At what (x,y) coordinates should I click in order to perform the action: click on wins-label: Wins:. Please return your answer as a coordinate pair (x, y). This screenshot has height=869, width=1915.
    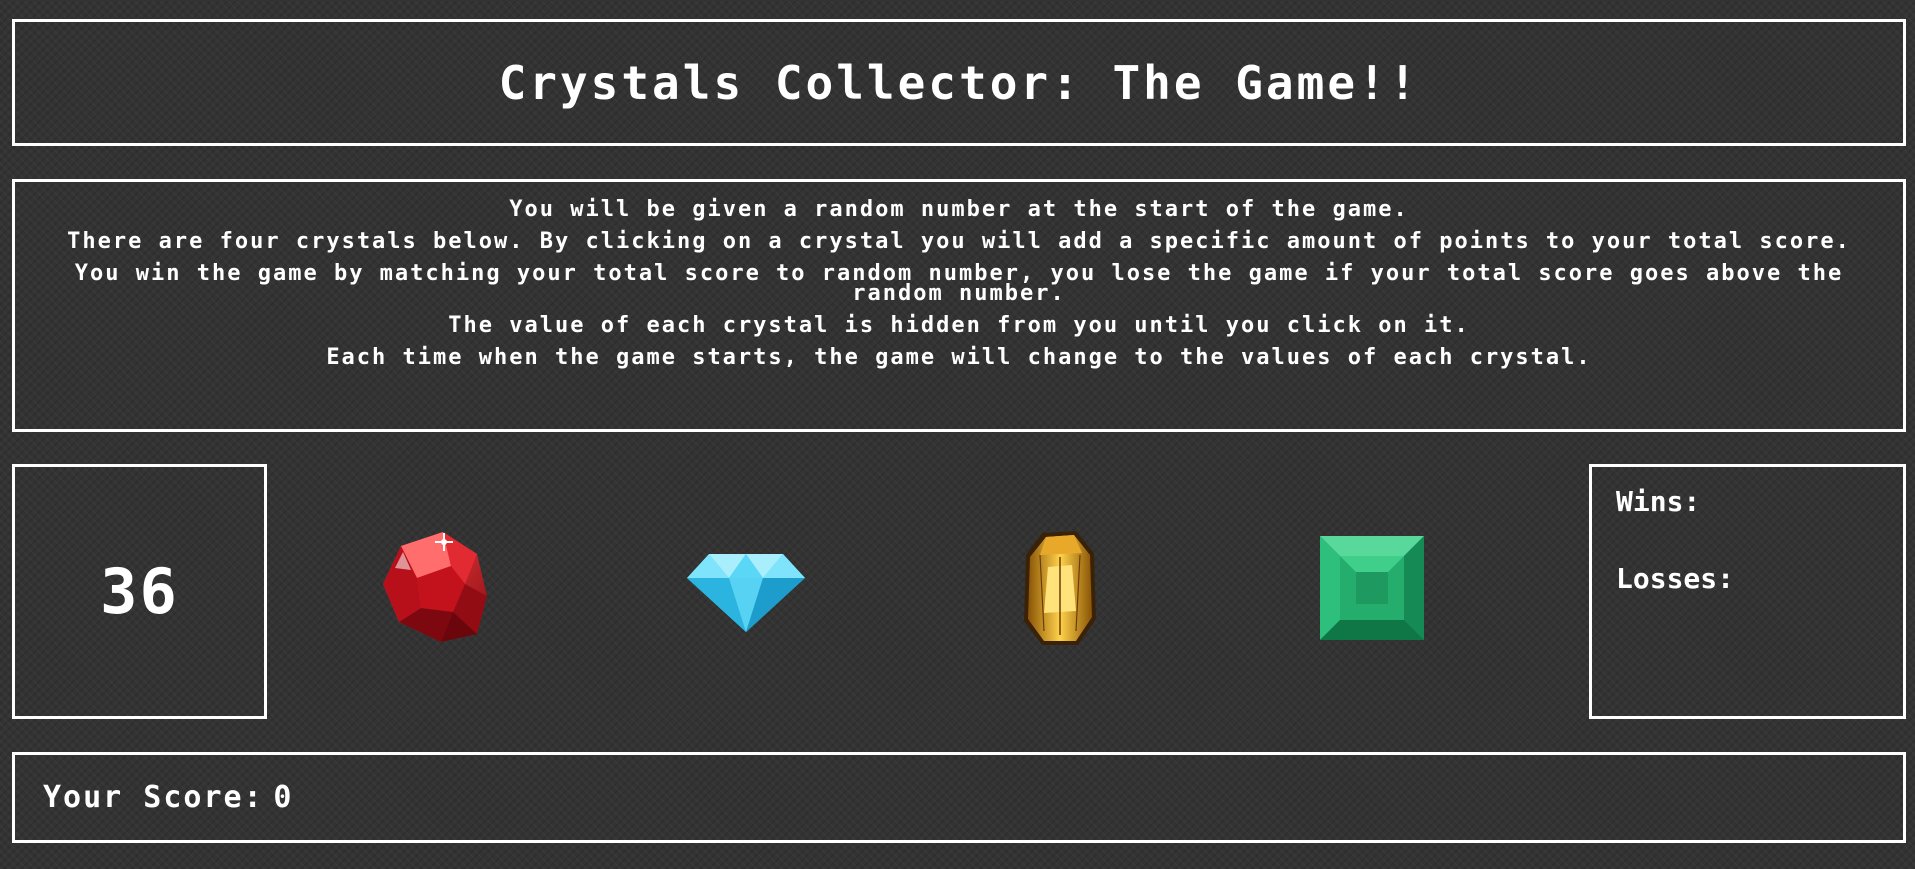
    Looking at the image, I should click on (1658, 501).